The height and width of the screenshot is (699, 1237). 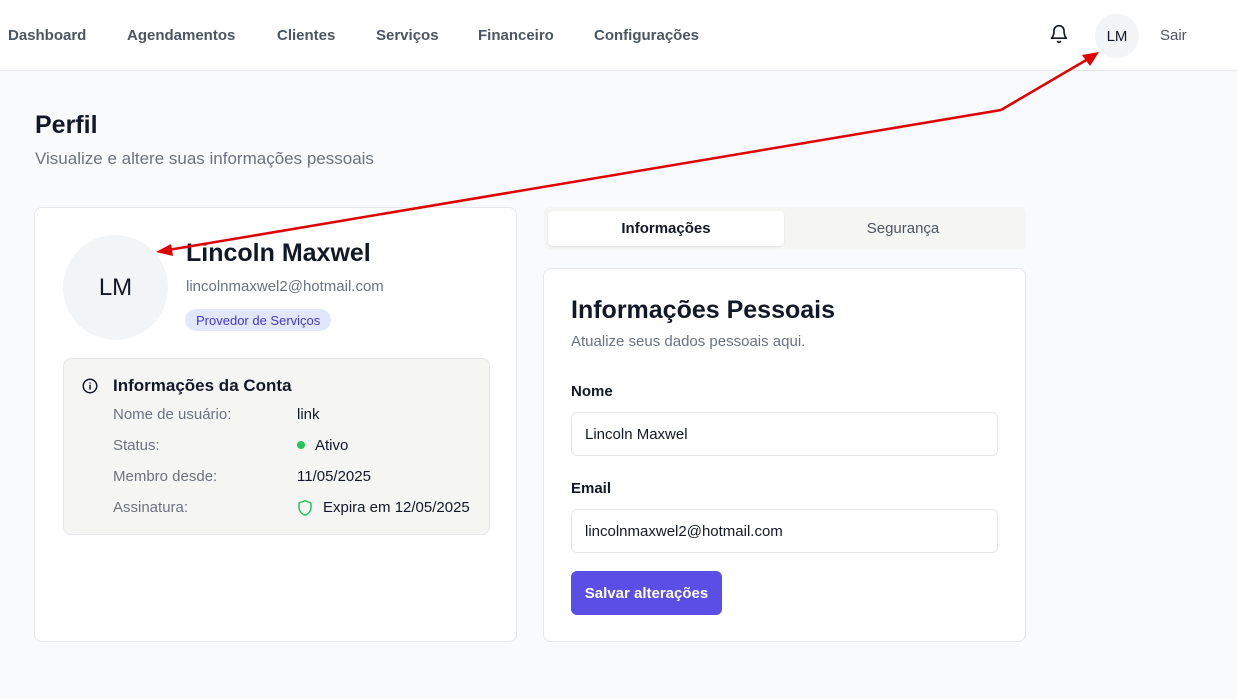 What do you see at coordinates (285, 286) in the screenshot?
I see `profile-email: lincolnmaxwel2@hotmail.com` at bounding box center [285, 286].